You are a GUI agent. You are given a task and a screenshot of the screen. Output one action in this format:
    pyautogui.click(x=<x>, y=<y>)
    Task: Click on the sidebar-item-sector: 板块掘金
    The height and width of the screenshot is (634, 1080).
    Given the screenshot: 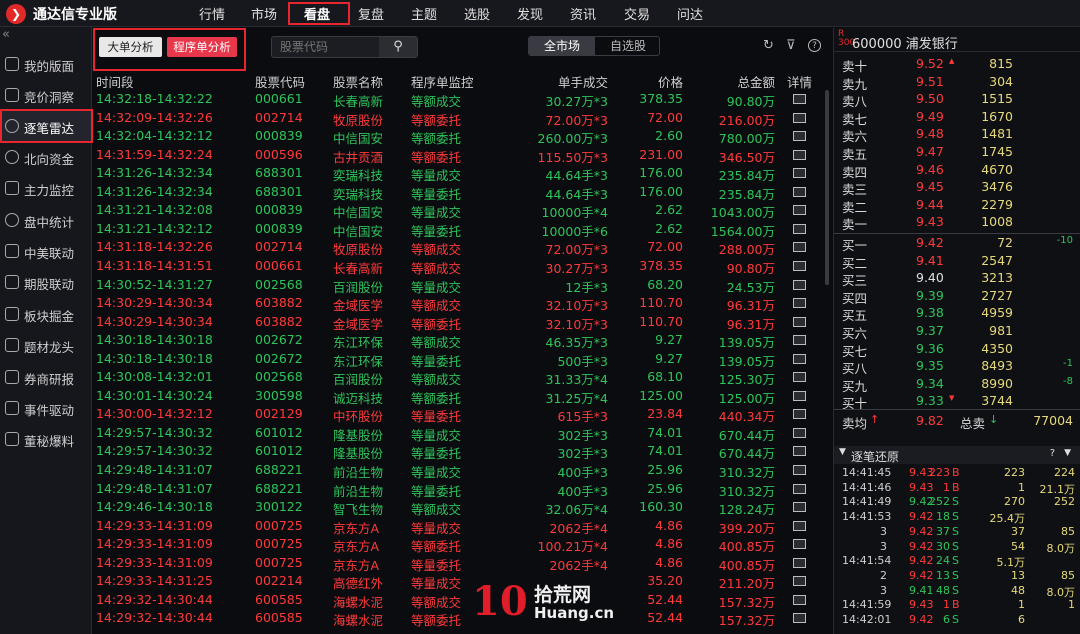 What is the action you would take?
    pyautogui.click(x=46, y=314)
    